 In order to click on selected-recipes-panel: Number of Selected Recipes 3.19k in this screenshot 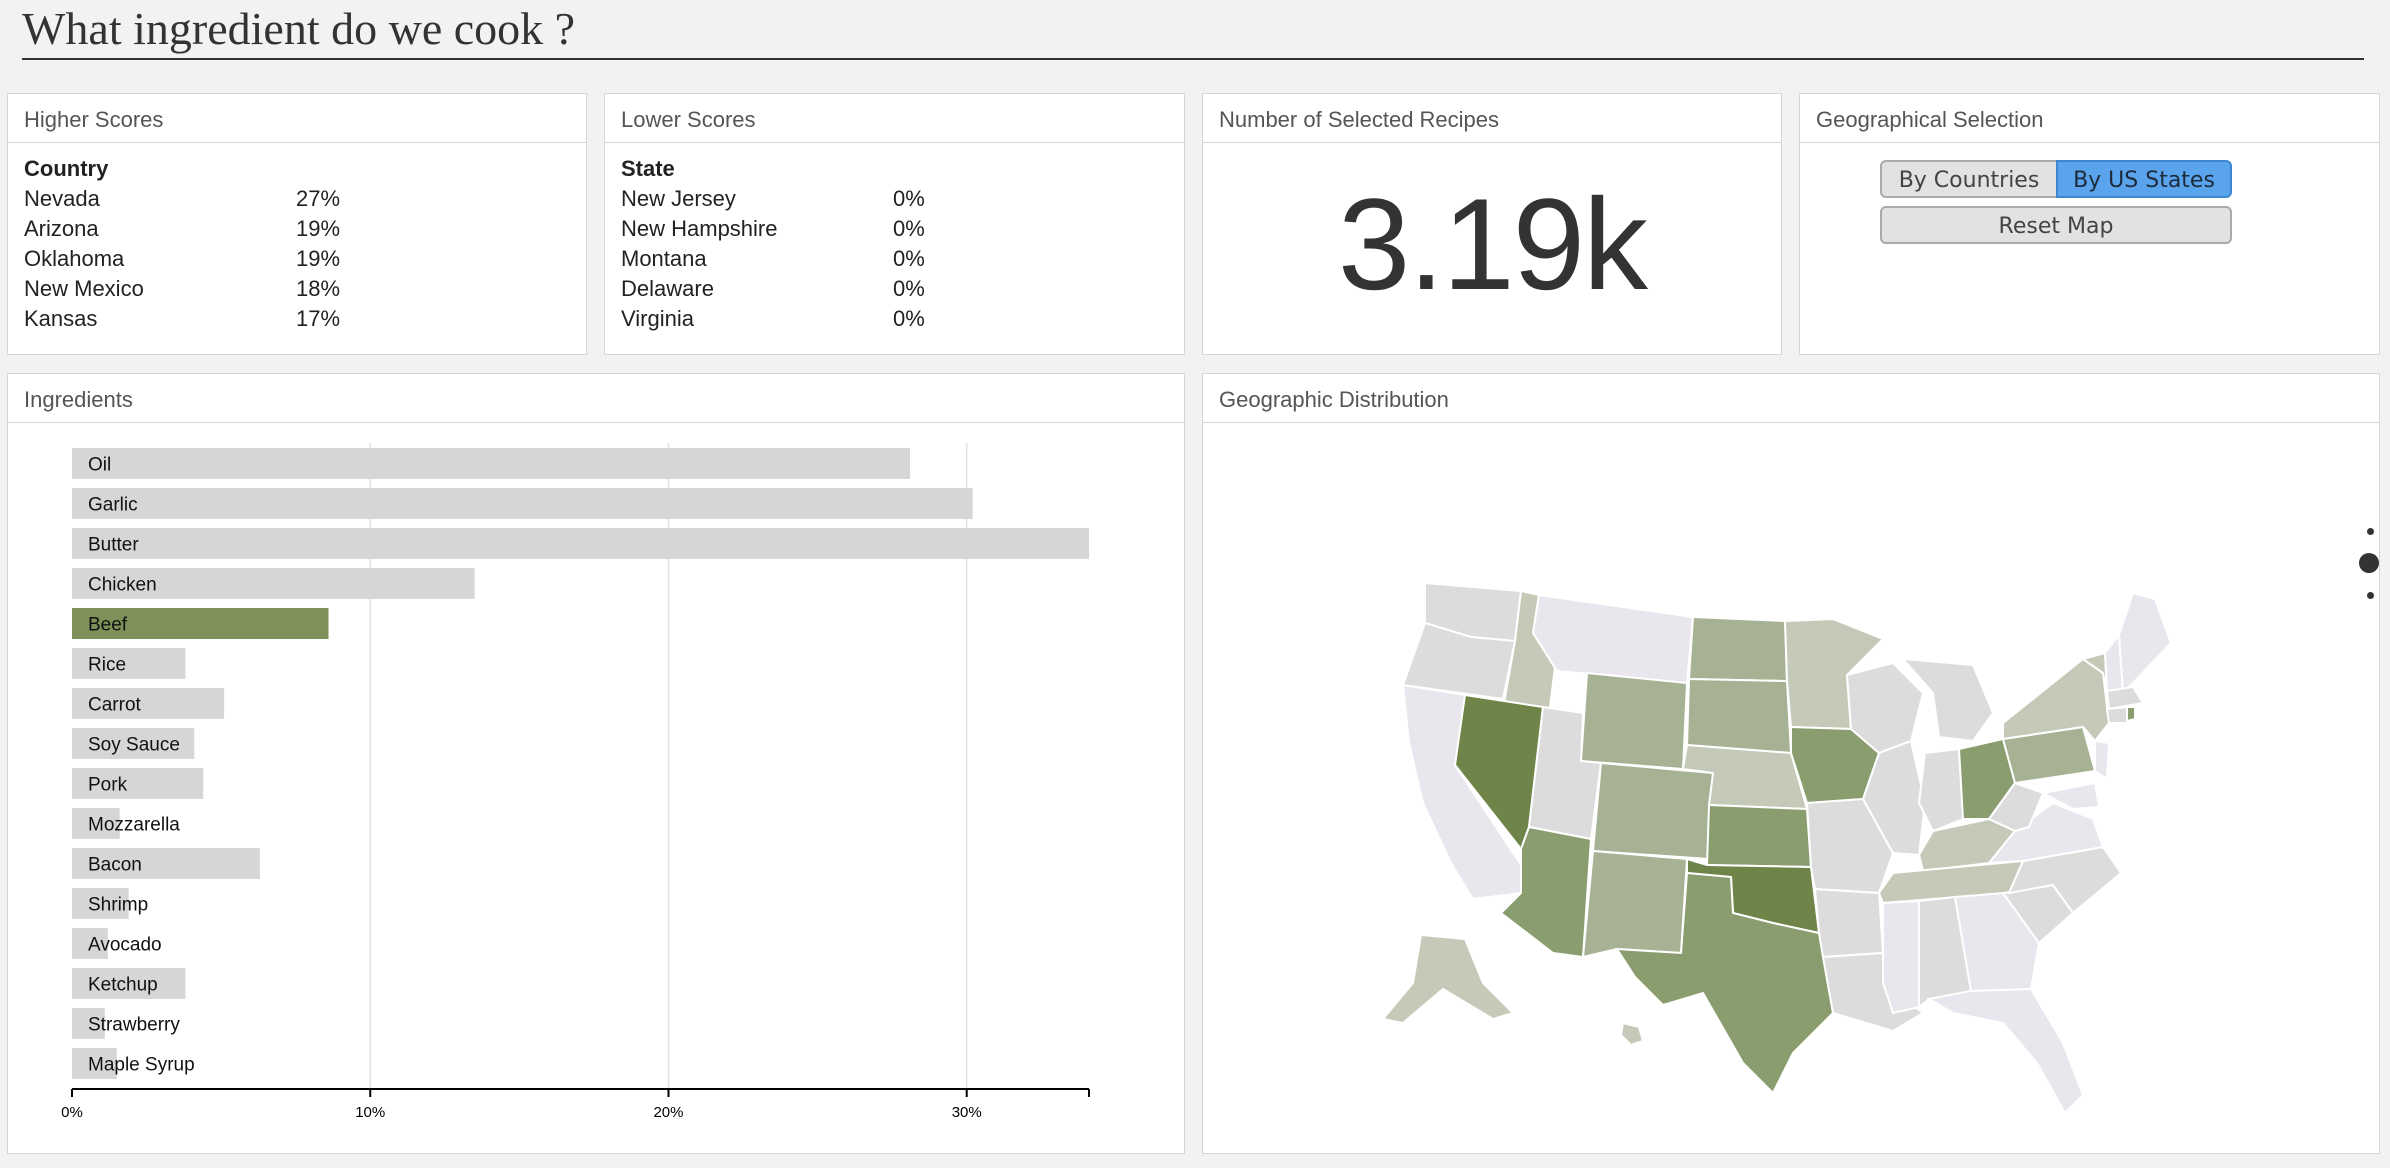, I will do `click(1492, 224)`.